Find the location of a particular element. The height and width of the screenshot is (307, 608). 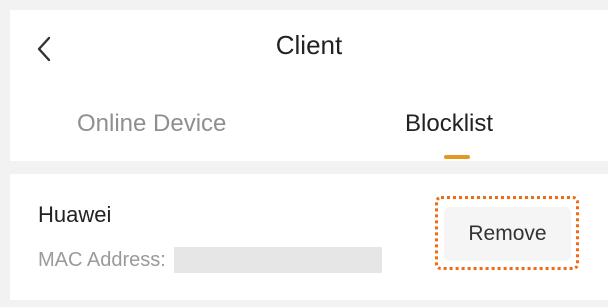

remove-button: Remove is located at coordinates (507, 234).